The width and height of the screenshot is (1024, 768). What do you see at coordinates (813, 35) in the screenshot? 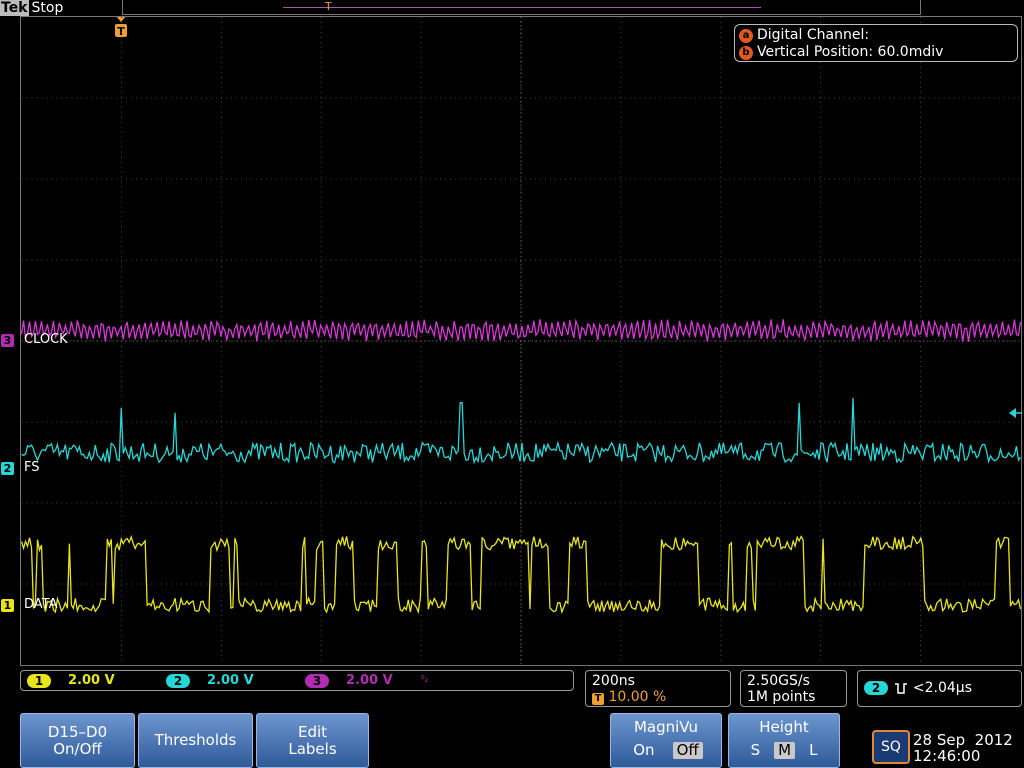
I see `info-digital-channel: Digital Channel:` at bounding box center [813, 35].